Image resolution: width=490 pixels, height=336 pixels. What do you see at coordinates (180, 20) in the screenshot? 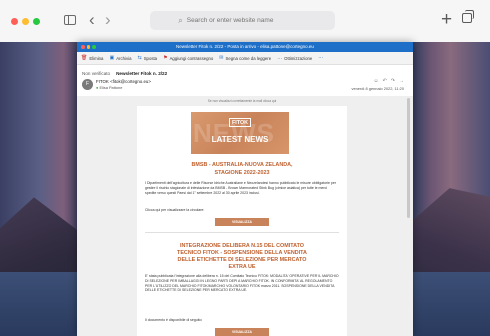
I see `search-icon: ⌕` at bounding box center [180, 20].